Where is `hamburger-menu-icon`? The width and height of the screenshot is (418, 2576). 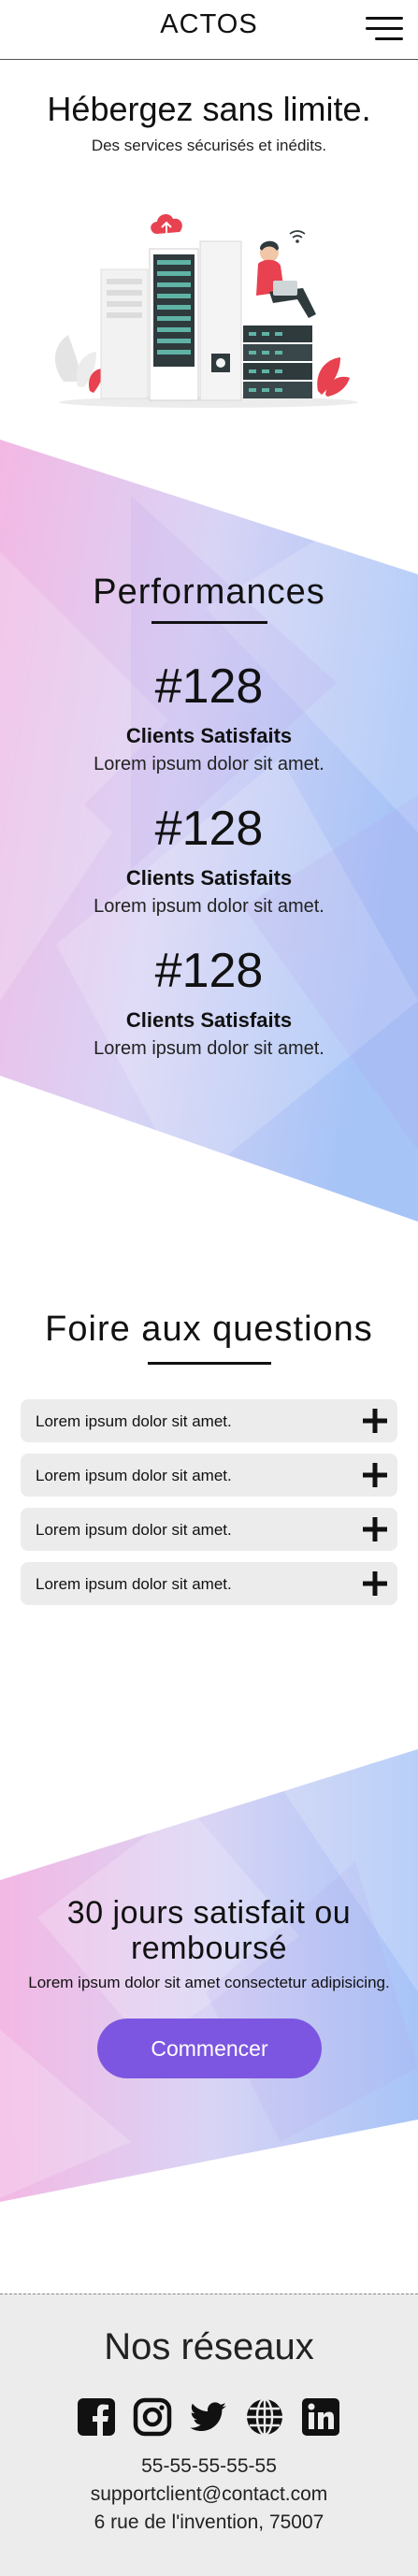
hamburger-menu-icon is located at coordinates (383, 28).